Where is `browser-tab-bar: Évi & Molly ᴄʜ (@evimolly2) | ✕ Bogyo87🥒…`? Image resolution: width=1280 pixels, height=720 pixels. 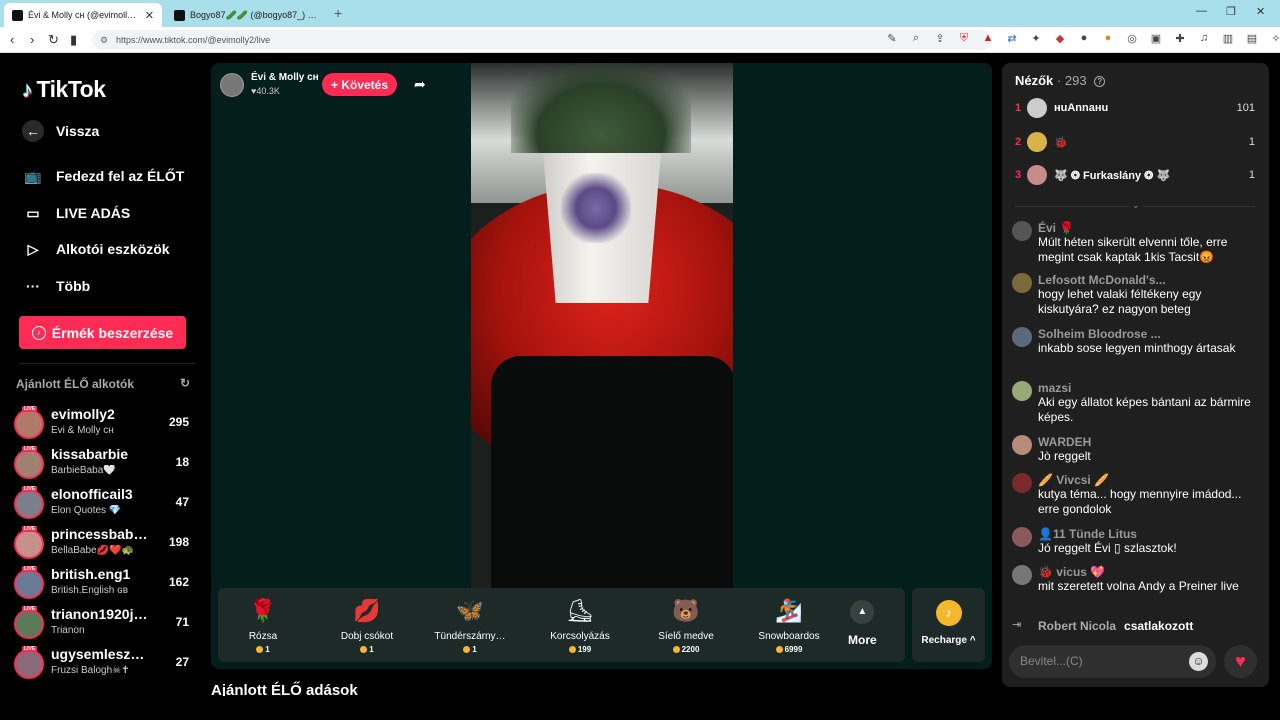
browser-tab-bar: Évi & Molly ᴄʜ (@evimolly2) | ✕ Bogyo87🥒… is located at coordinates (640, 13).